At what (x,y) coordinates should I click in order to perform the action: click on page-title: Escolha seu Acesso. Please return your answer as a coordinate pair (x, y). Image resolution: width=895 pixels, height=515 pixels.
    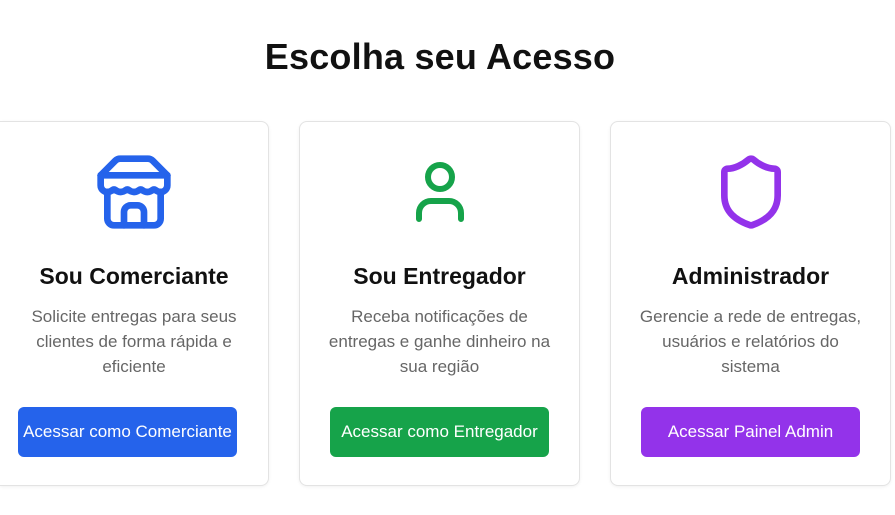
    Looking at the image, I should click on (440, 56).